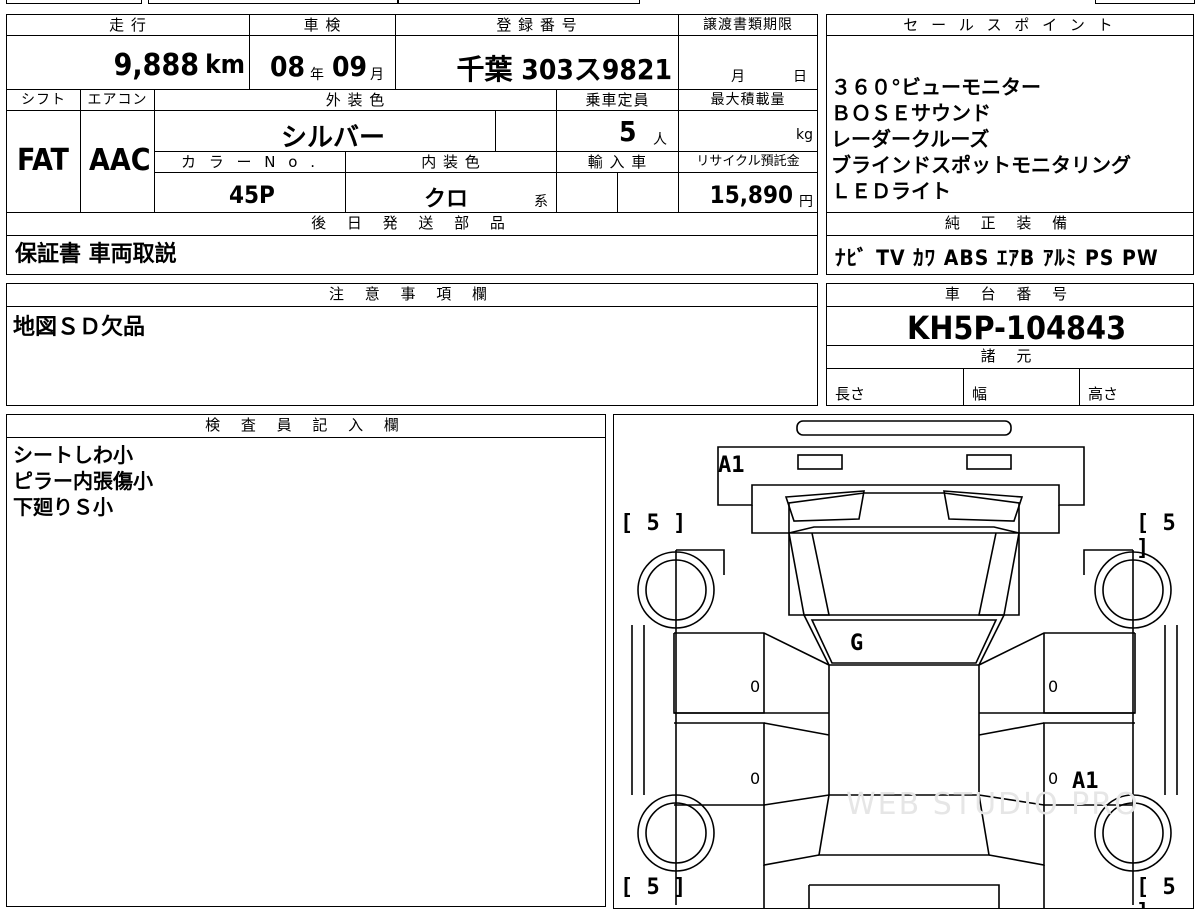  Describe the element at coordinates (446, 199) in the screenshot. I see `interior-color-value: クロ` at that location.